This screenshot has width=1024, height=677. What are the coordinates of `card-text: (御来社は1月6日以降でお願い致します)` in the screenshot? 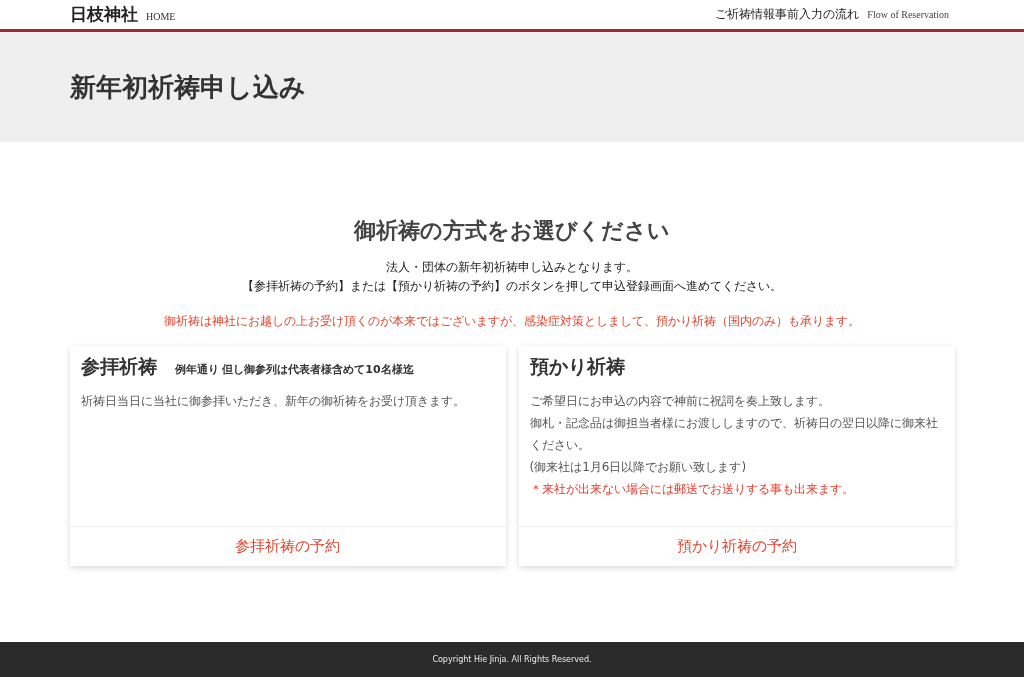 It's located at (638, 467).